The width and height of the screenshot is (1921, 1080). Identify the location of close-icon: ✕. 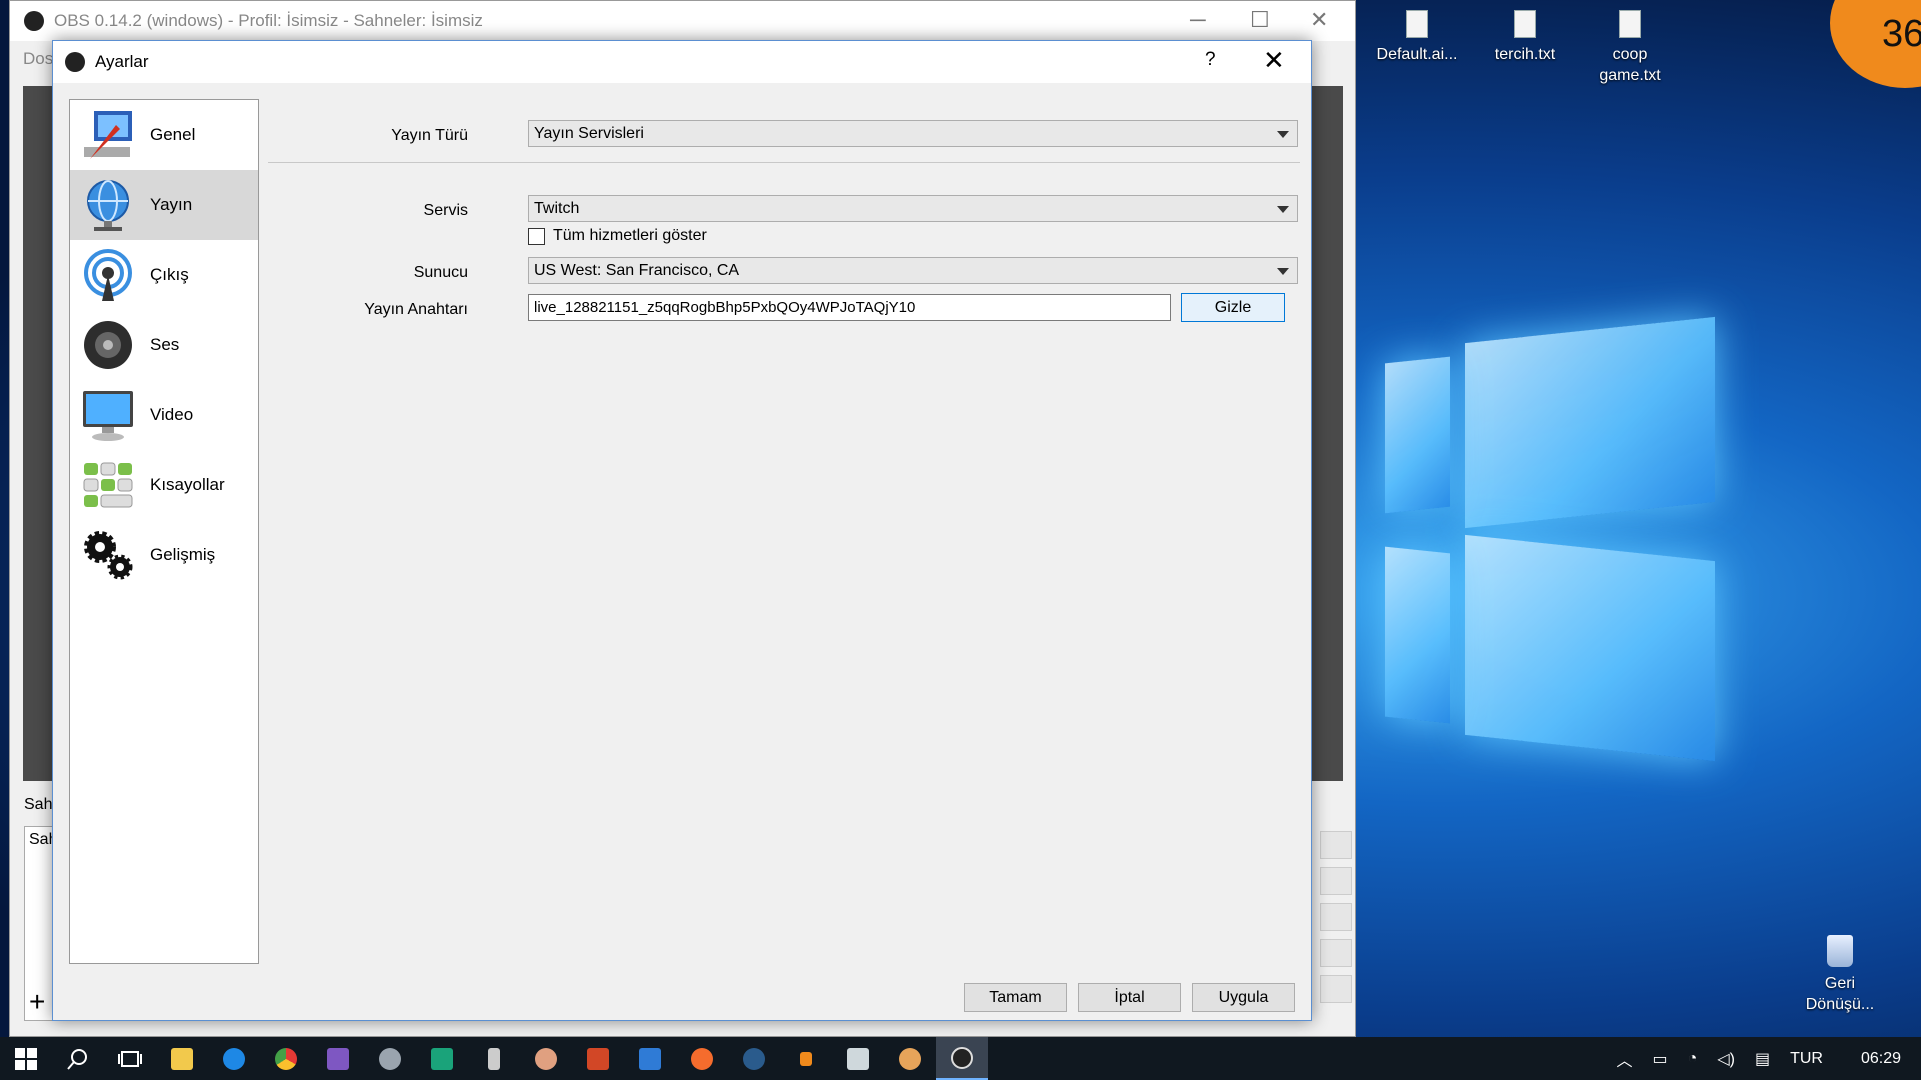
(1319, 20).